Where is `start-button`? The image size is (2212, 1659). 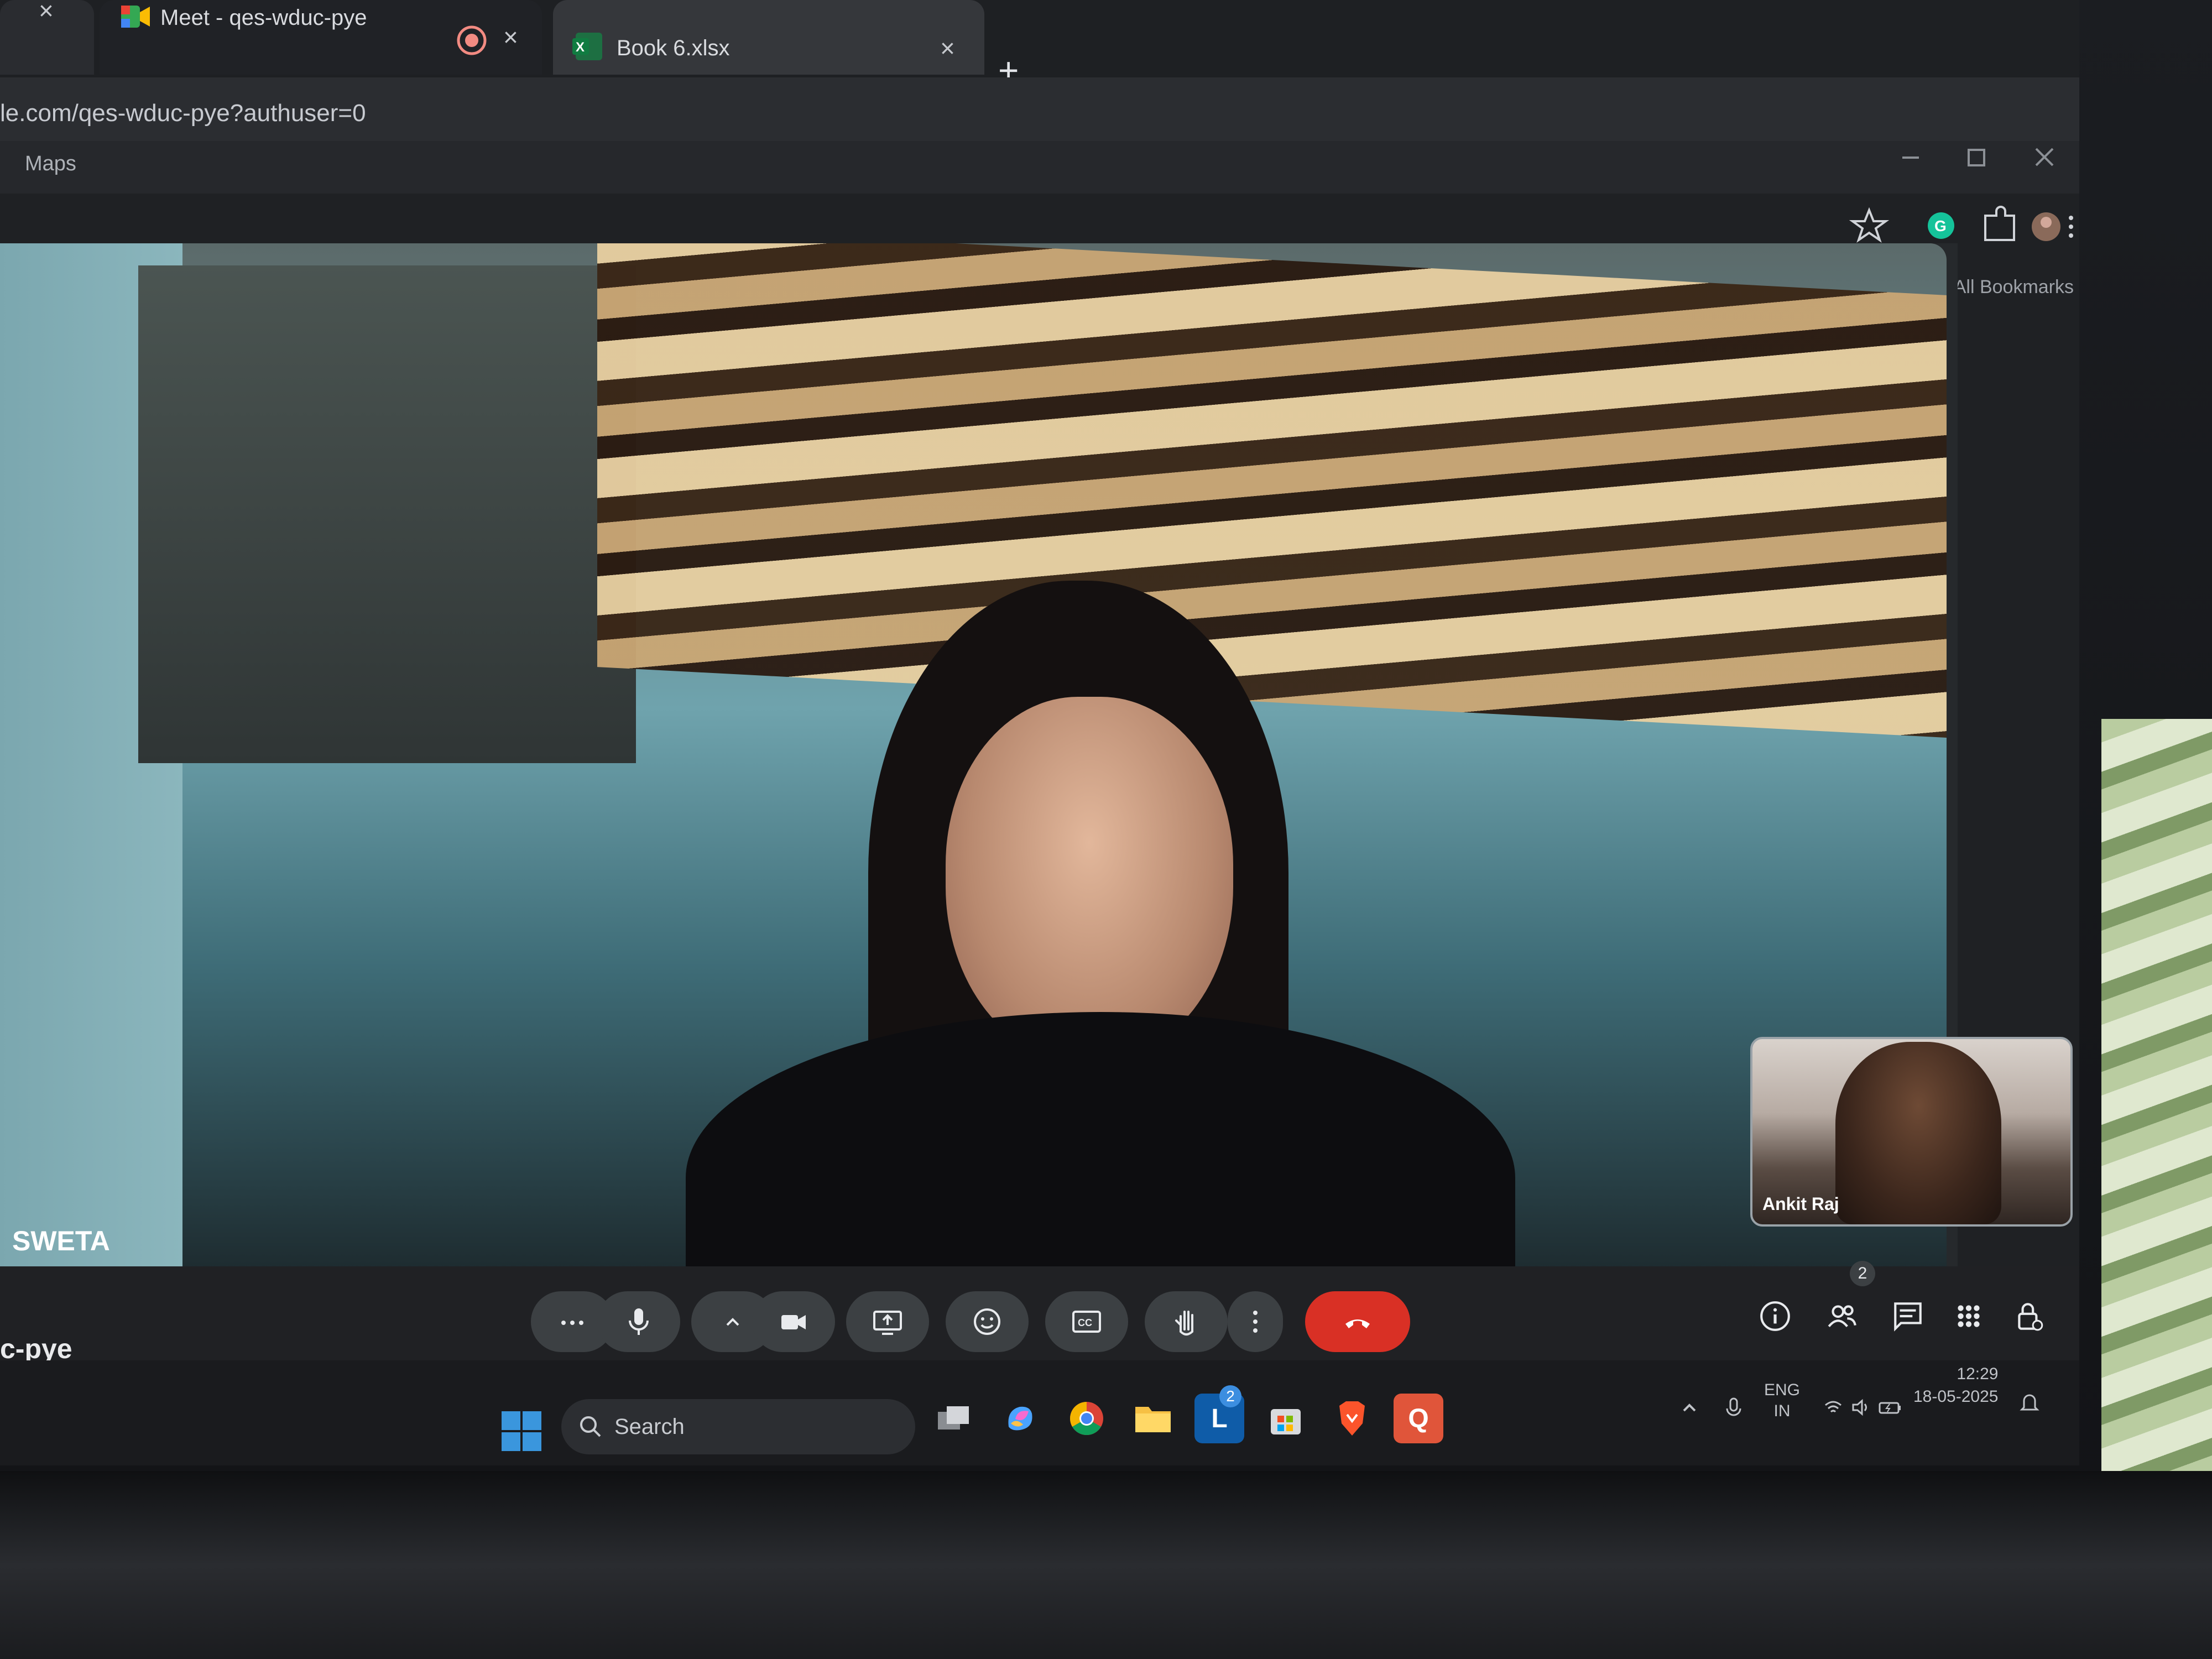
start-button is located at coordinates (521, 1431).